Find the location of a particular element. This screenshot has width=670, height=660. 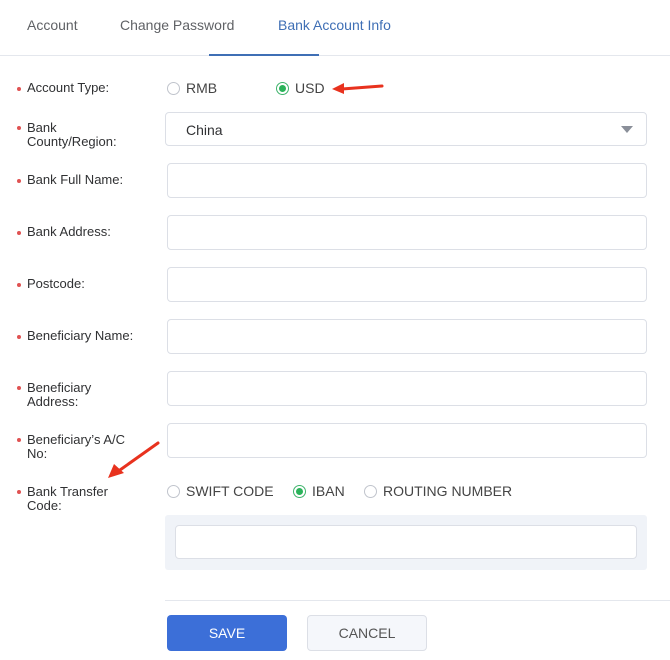

bank-full-name-label: Bank Full Name: is located at coordinates (87, 180).